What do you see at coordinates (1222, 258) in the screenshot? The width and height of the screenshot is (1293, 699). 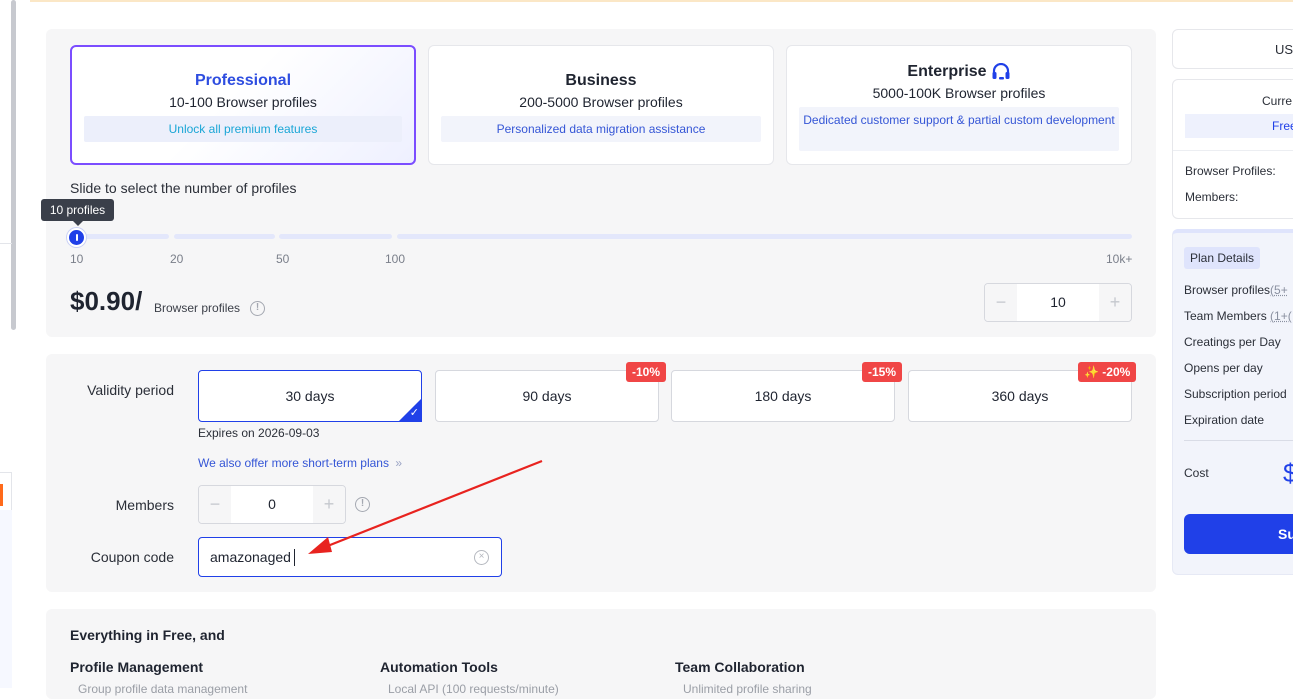 I see `plan-details-chip: Plan Details` at bounding box center [1222, 258].